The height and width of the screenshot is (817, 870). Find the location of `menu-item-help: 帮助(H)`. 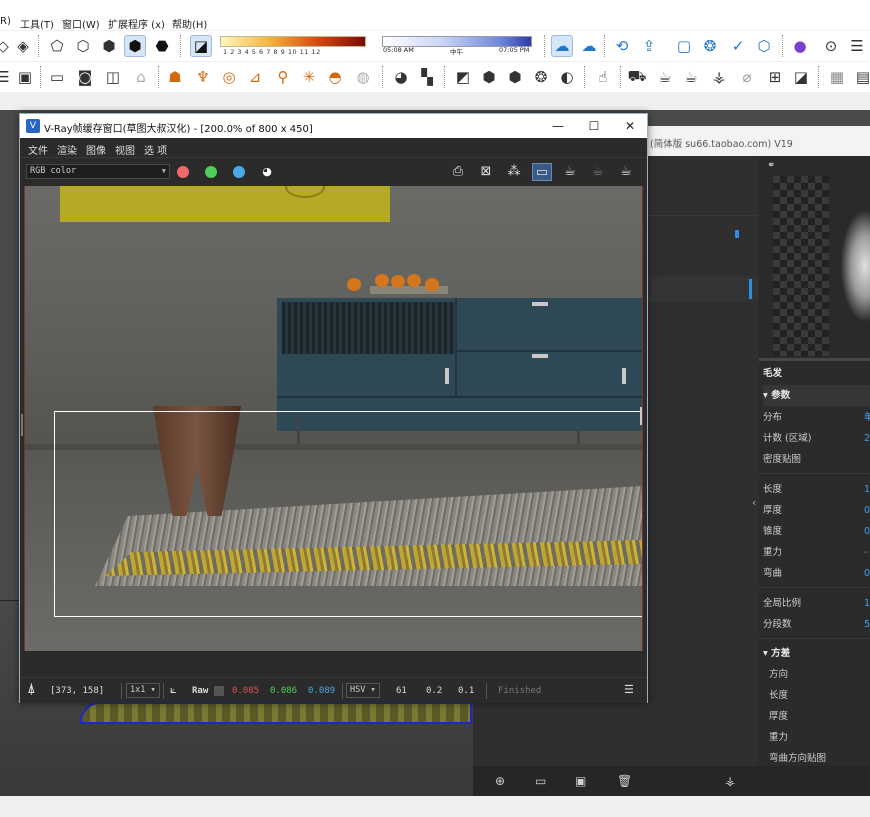

menu-item-help: 帮助(H) is located at coordinates (189, 23).